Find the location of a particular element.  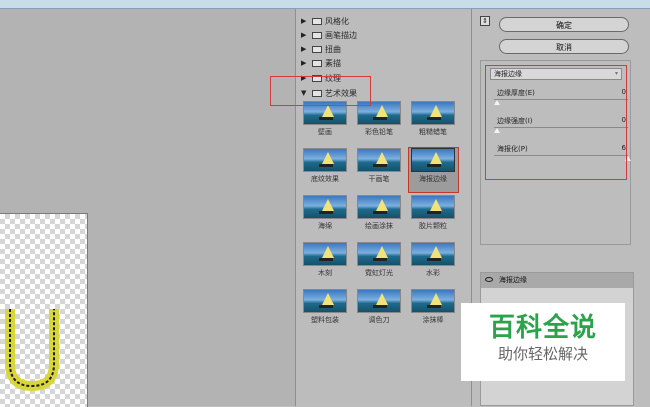

thumbnail-label: 水彩 is located at coordinates (433, 273).